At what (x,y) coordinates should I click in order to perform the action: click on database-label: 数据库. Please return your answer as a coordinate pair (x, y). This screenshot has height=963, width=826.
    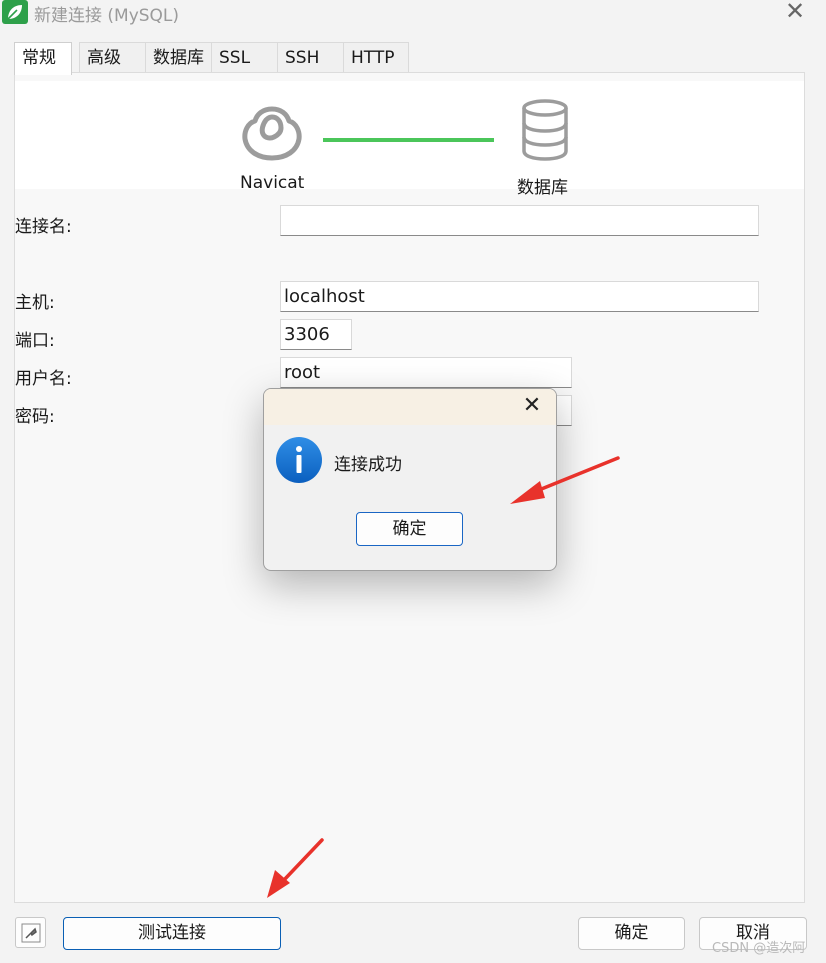
    Looking at the image, I should click on (542, 188).